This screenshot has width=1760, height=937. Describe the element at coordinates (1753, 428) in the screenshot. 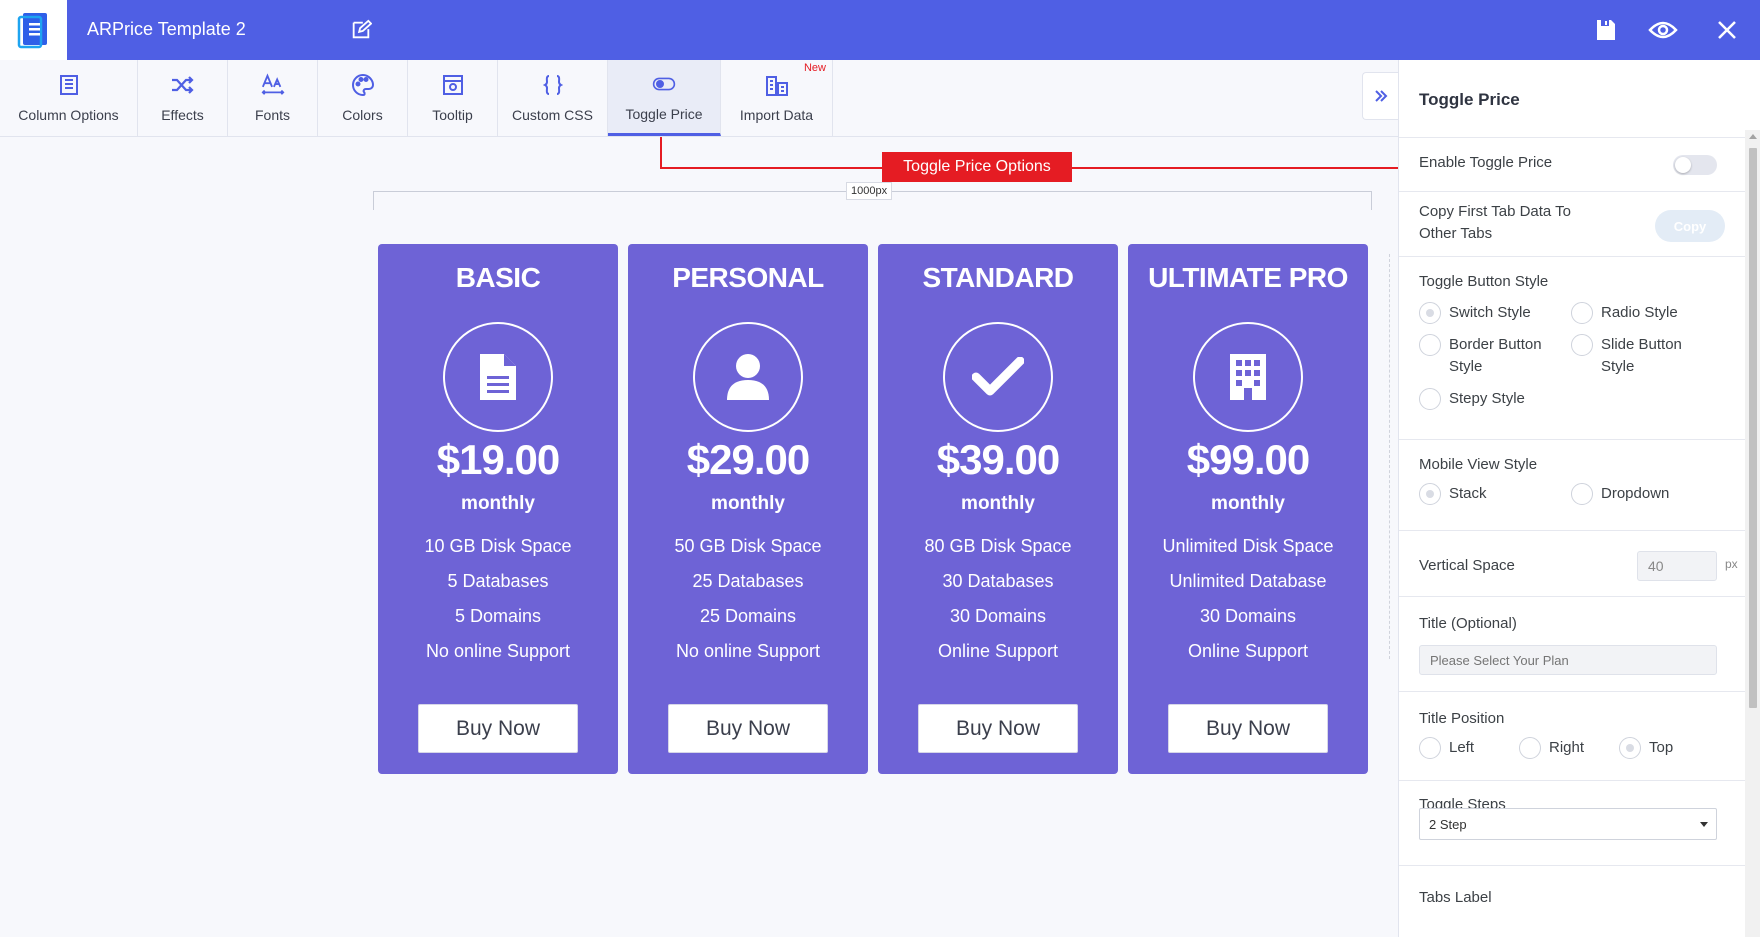

I see `scrollbar-thumb` at that location.